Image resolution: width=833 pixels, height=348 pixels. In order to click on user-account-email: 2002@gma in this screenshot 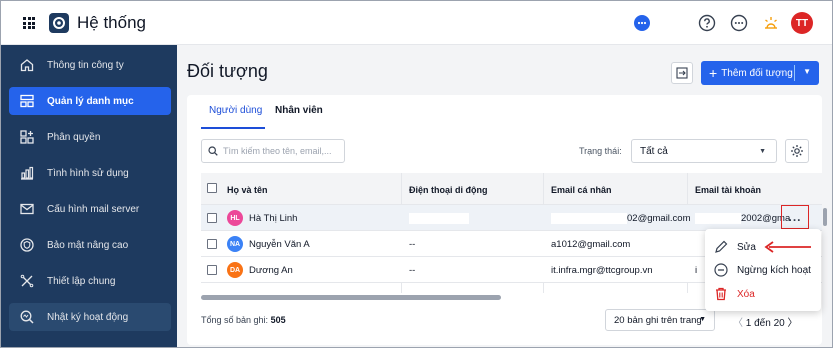, I will do `click(742, 218)`.